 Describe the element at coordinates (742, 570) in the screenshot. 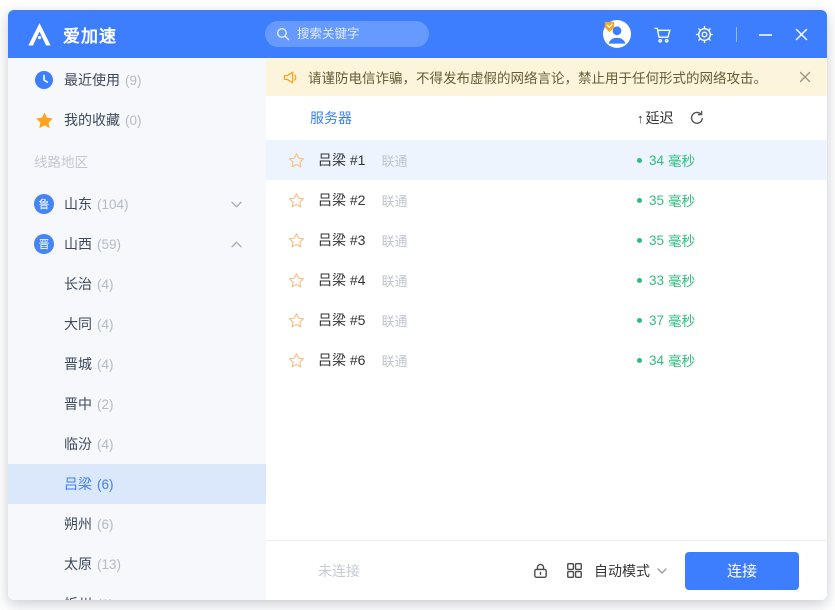

I see `connect-button: 连接` at that location.